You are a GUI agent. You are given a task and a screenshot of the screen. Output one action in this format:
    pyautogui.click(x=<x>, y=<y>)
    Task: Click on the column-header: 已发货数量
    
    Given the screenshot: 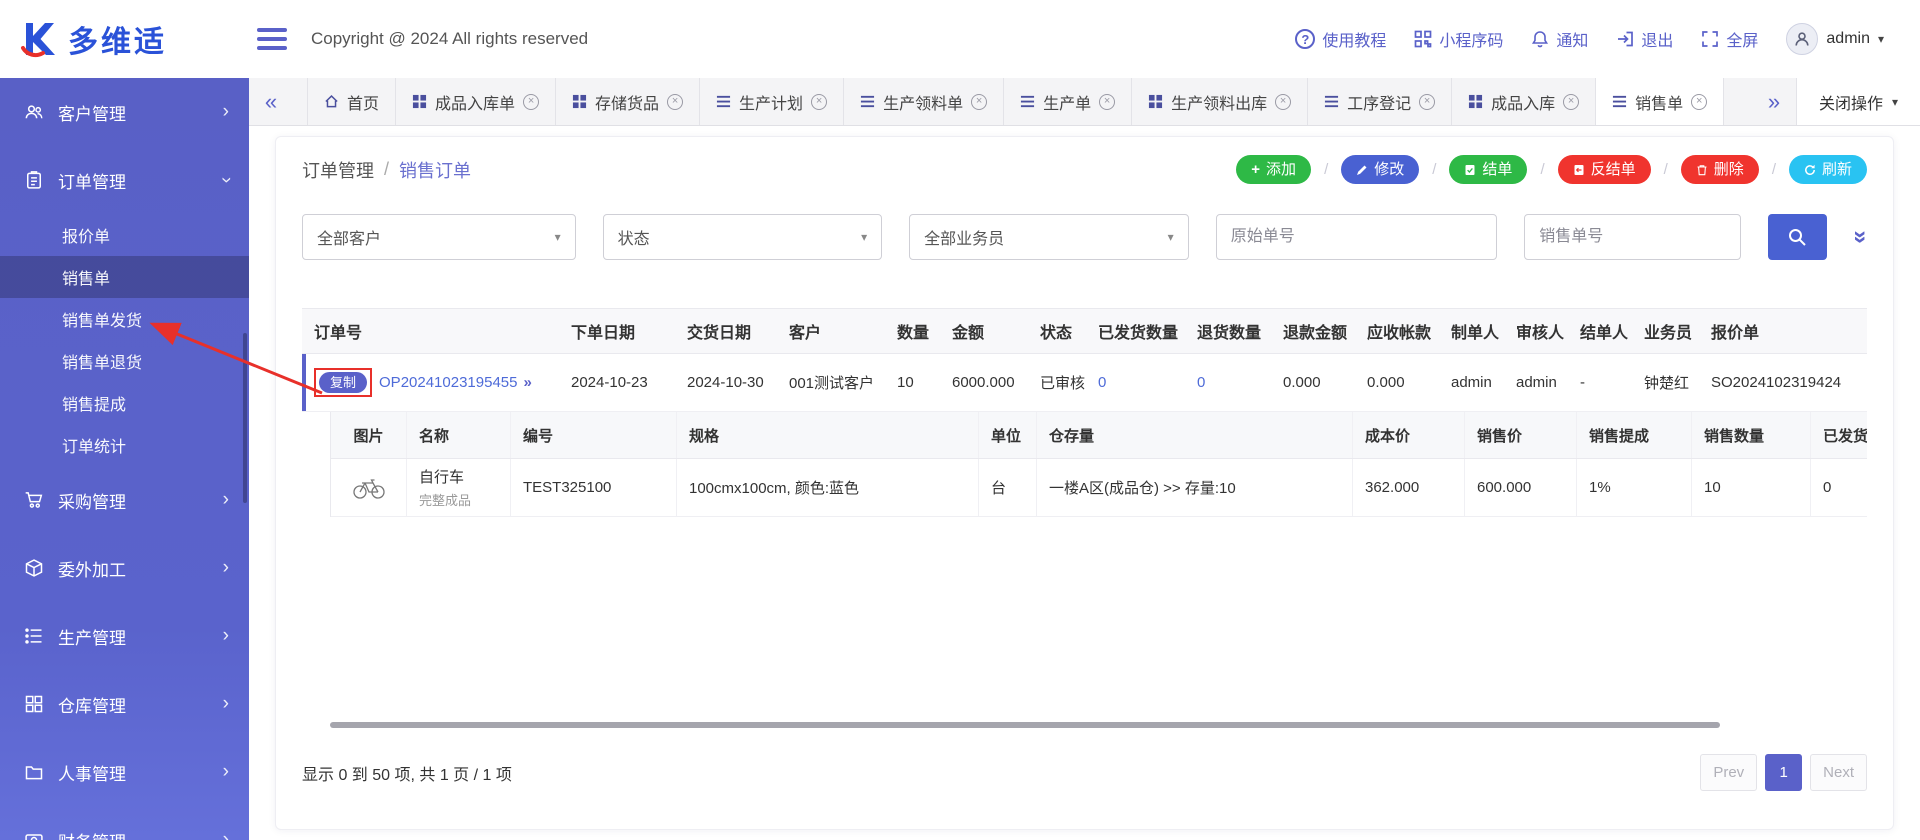 What is the action you would take?
    pyautogui.click(x=1839, y=435)
    